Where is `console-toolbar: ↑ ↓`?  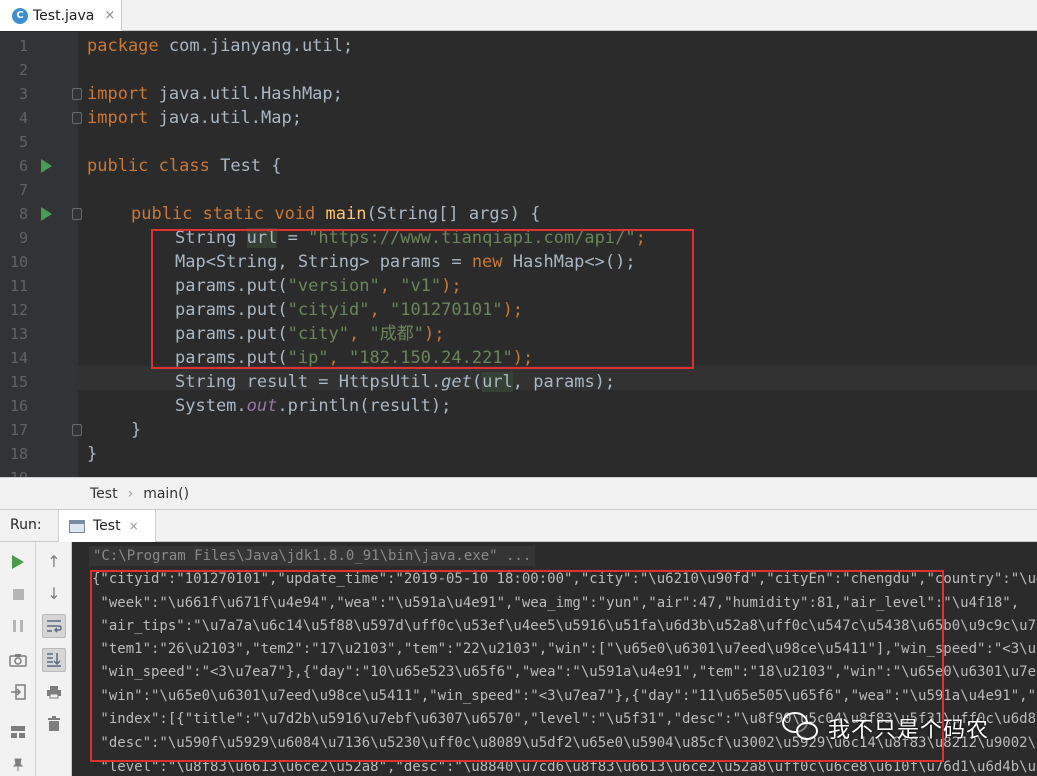
console-toolbar: ↑ ↓ is located at coordinates (54, 659).